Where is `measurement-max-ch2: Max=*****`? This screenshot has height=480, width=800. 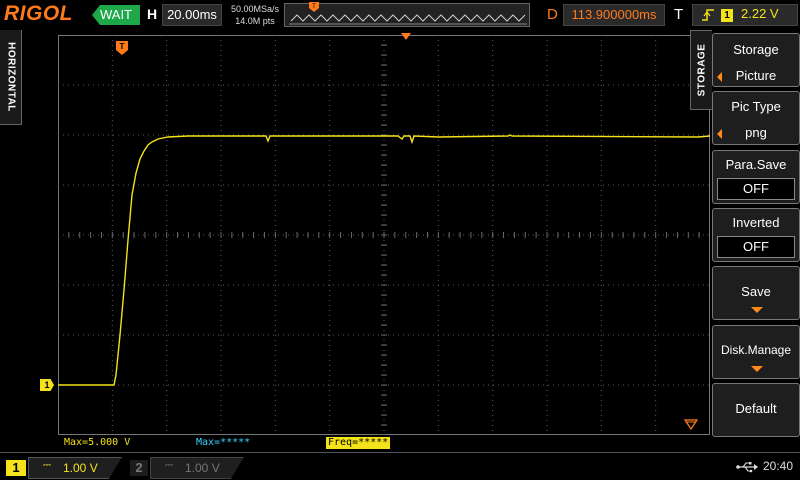
measurement-max-ch2: Max=***** is located at coordinates (223, 442).